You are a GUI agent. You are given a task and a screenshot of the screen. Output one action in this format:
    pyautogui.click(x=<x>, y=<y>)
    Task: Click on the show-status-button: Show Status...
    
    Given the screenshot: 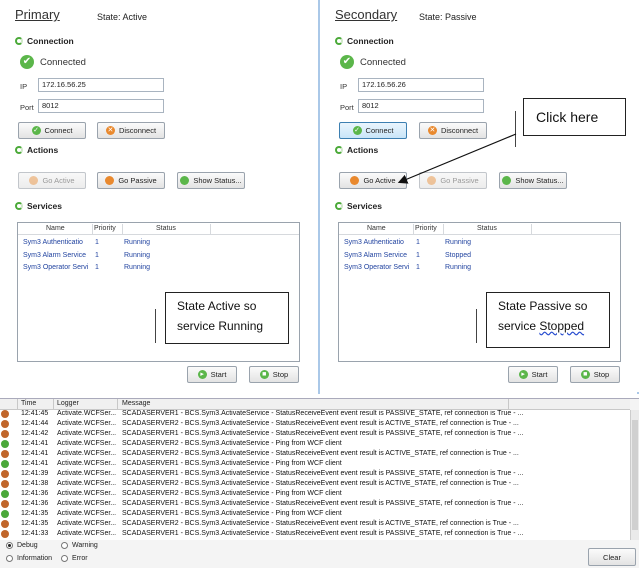 What is the action you would take?
    pyautogui.click(x=211, y=180)
    